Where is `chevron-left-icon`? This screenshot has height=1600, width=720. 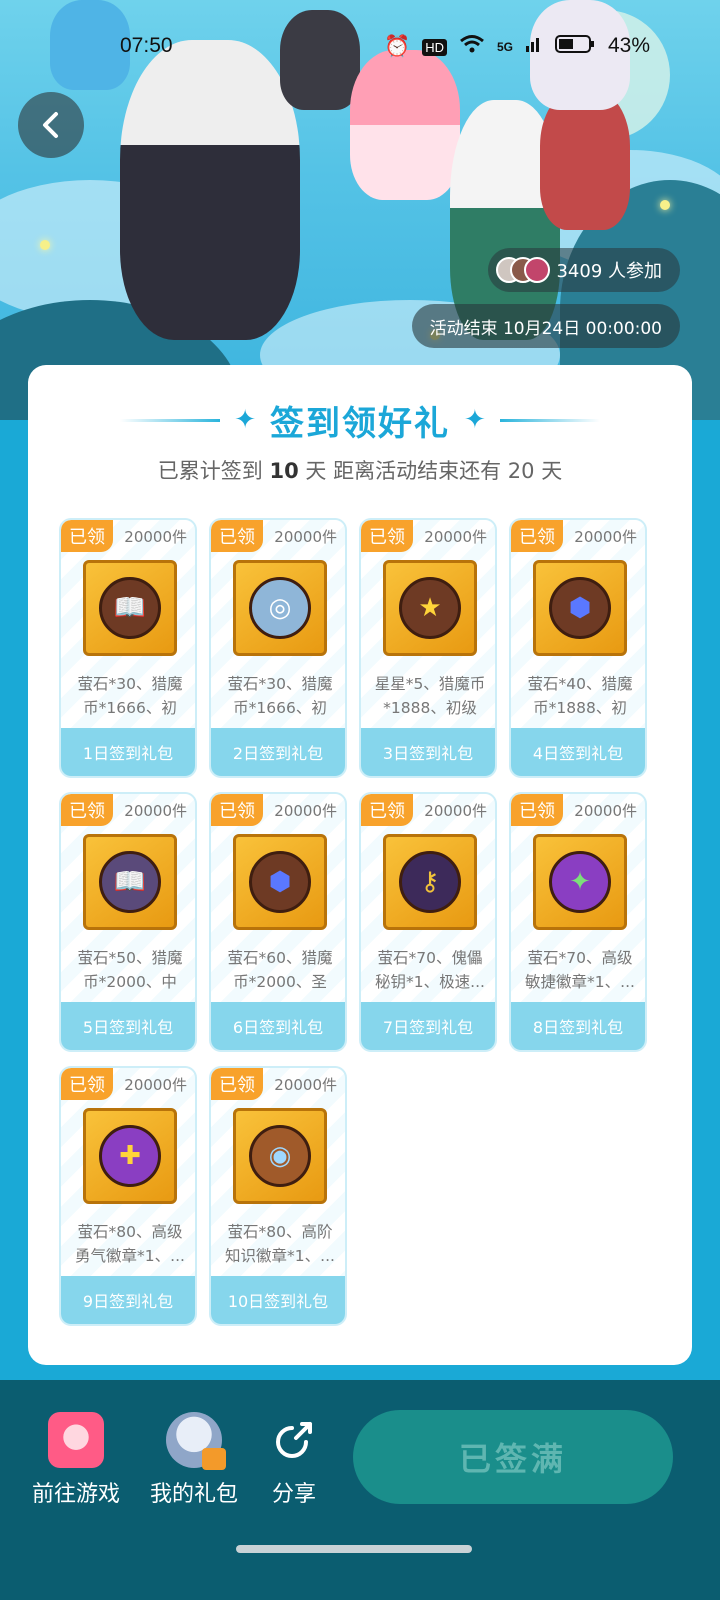
chevron-left-icon is located at coordinates (50, 125).